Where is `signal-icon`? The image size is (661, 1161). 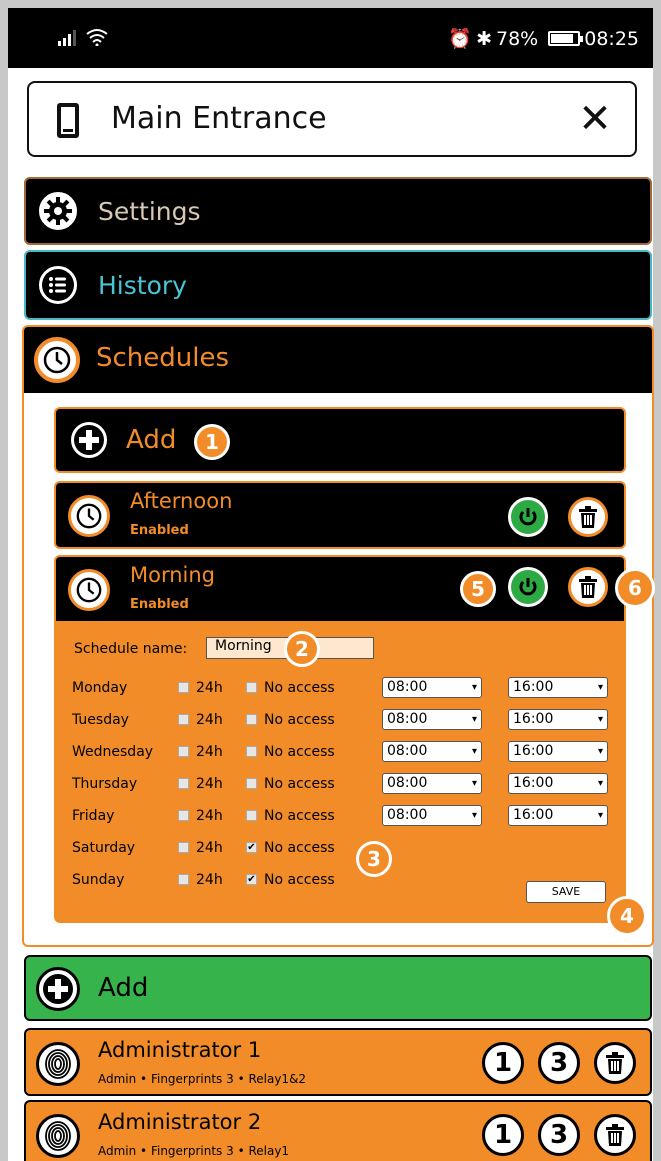 signal-icon is located at coordinates (67, 38).